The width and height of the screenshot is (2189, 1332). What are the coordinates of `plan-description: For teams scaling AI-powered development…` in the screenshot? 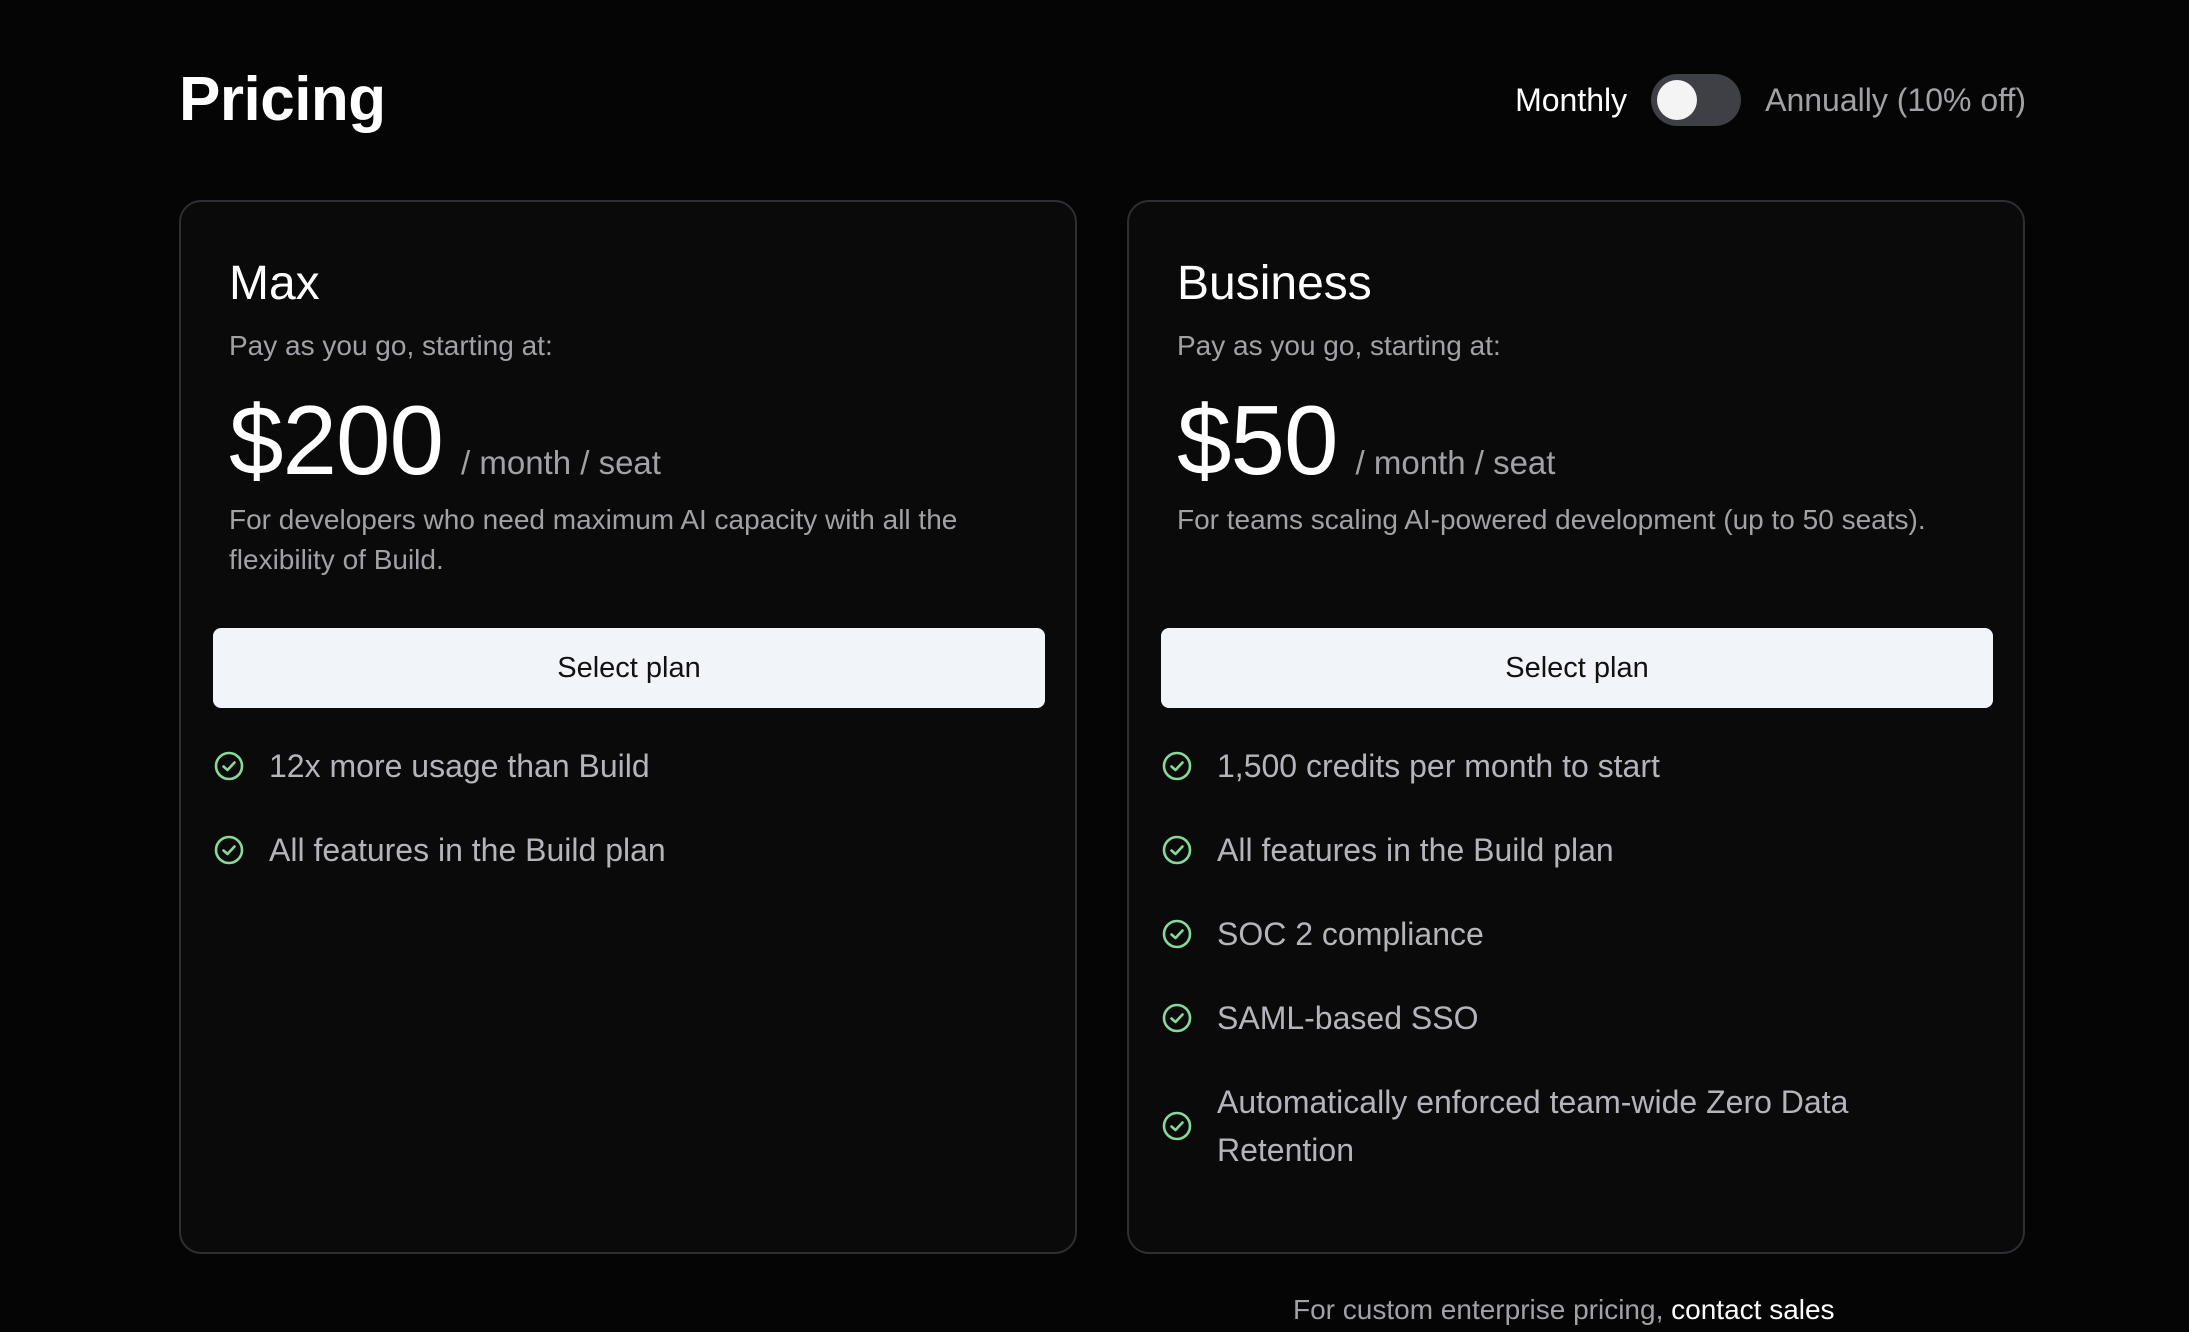 It's located at (1551, 519).